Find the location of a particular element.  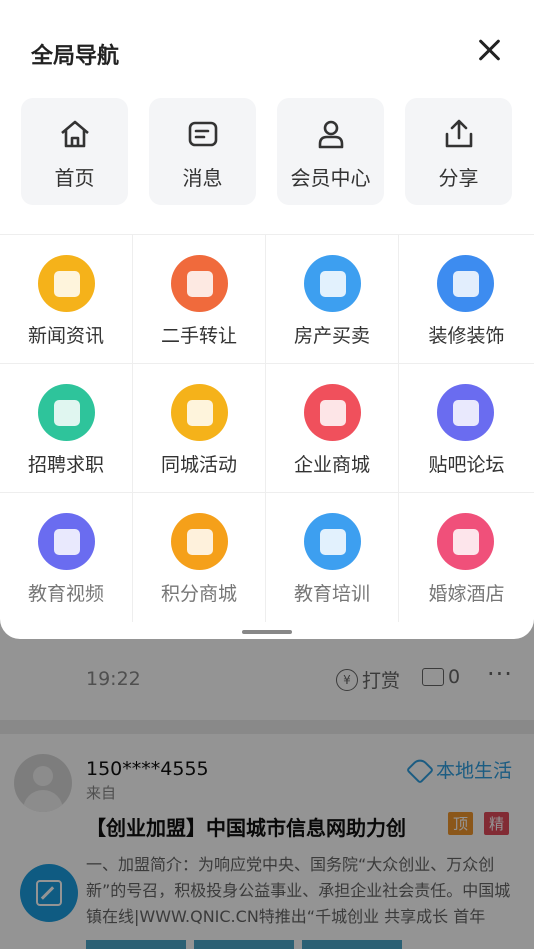

quick-actions: 首页 消息 会员中心 分享 is located at coordinates (266, 151).